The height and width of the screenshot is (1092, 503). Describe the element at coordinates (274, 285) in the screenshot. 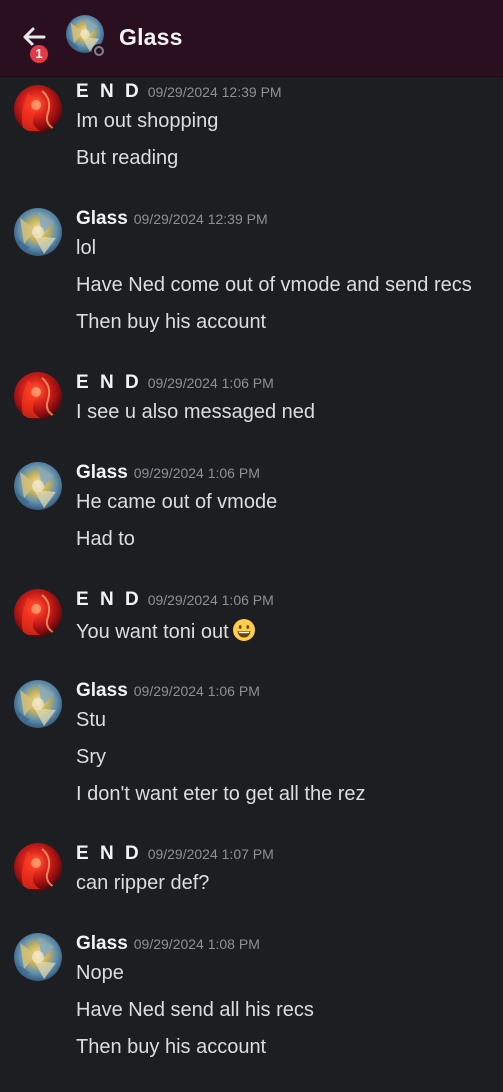

I see `message-text: Have Ned come out of vmode and send recs` at that location.